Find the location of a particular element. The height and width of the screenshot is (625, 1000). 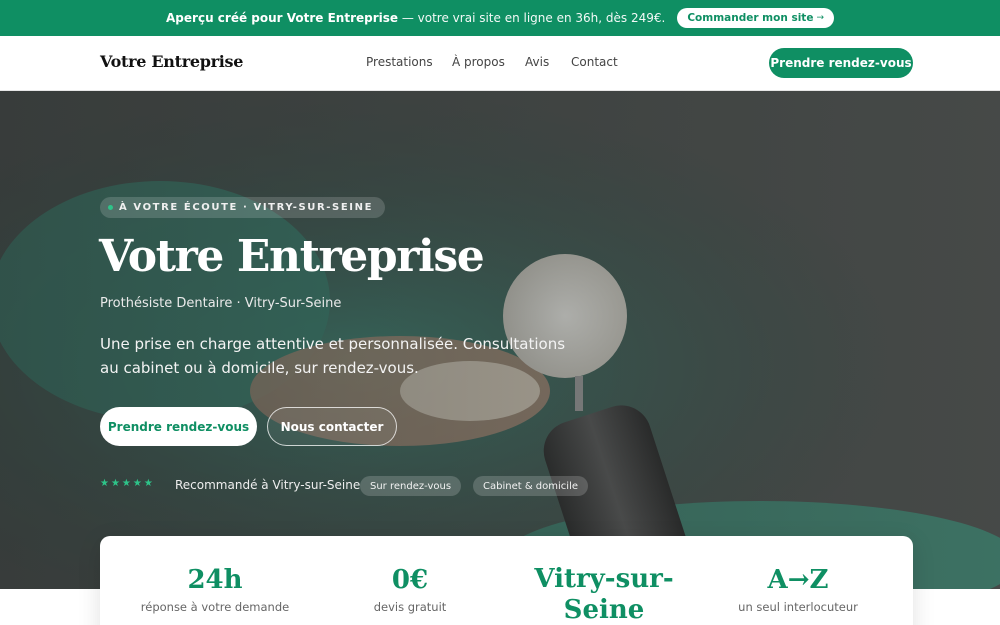

stat-free-quote: 0€ devis gratuit is located at coordinates (410, 575).